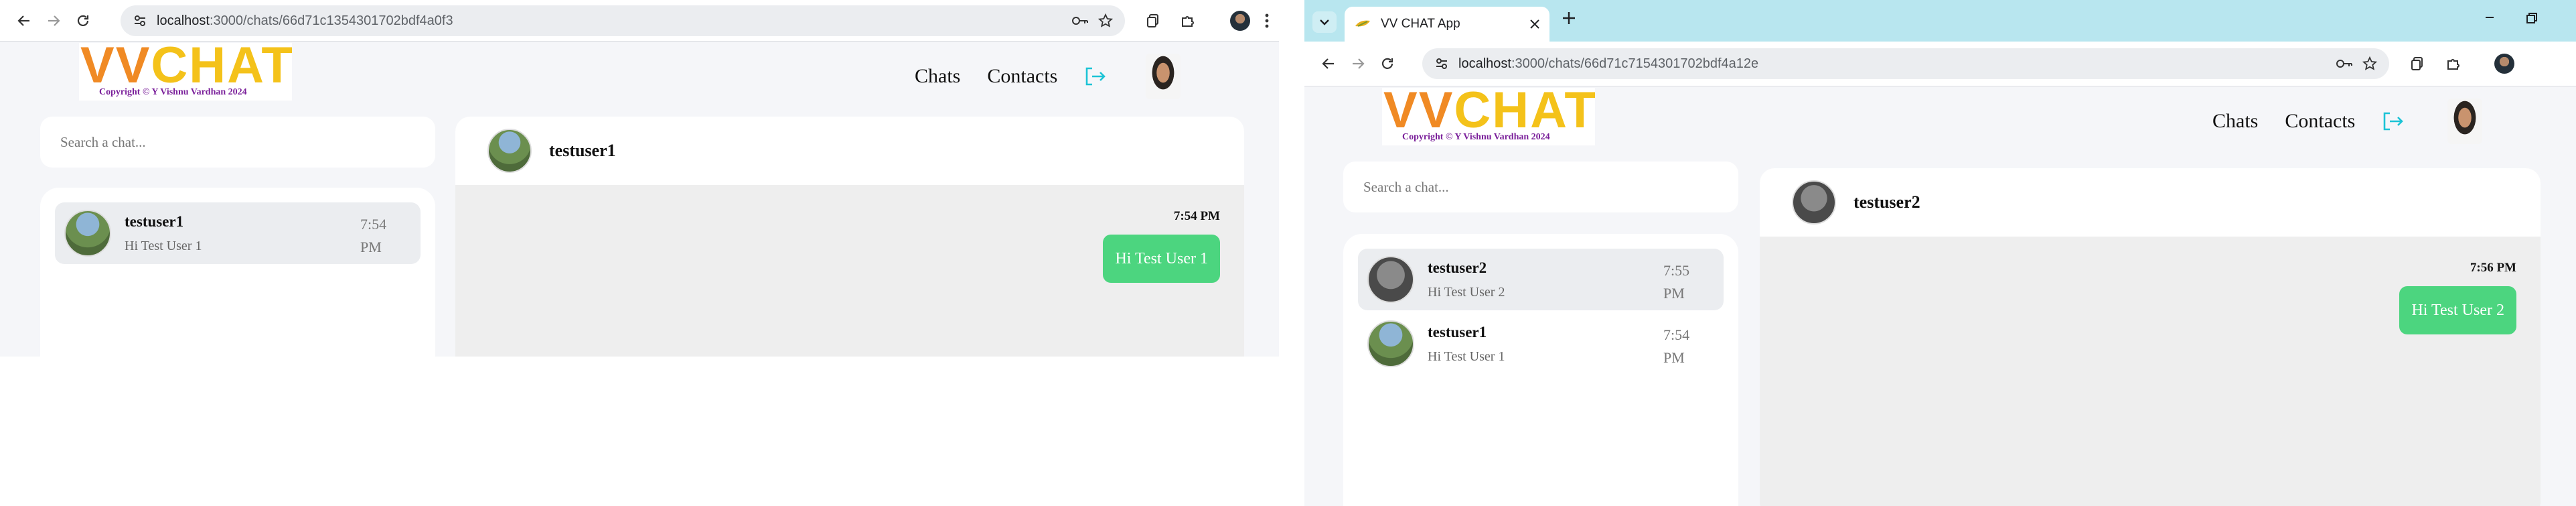  Describe the element at coordinates (1196, 216) in the screenshot. I see `message-time: 7:54 PM` at that location.